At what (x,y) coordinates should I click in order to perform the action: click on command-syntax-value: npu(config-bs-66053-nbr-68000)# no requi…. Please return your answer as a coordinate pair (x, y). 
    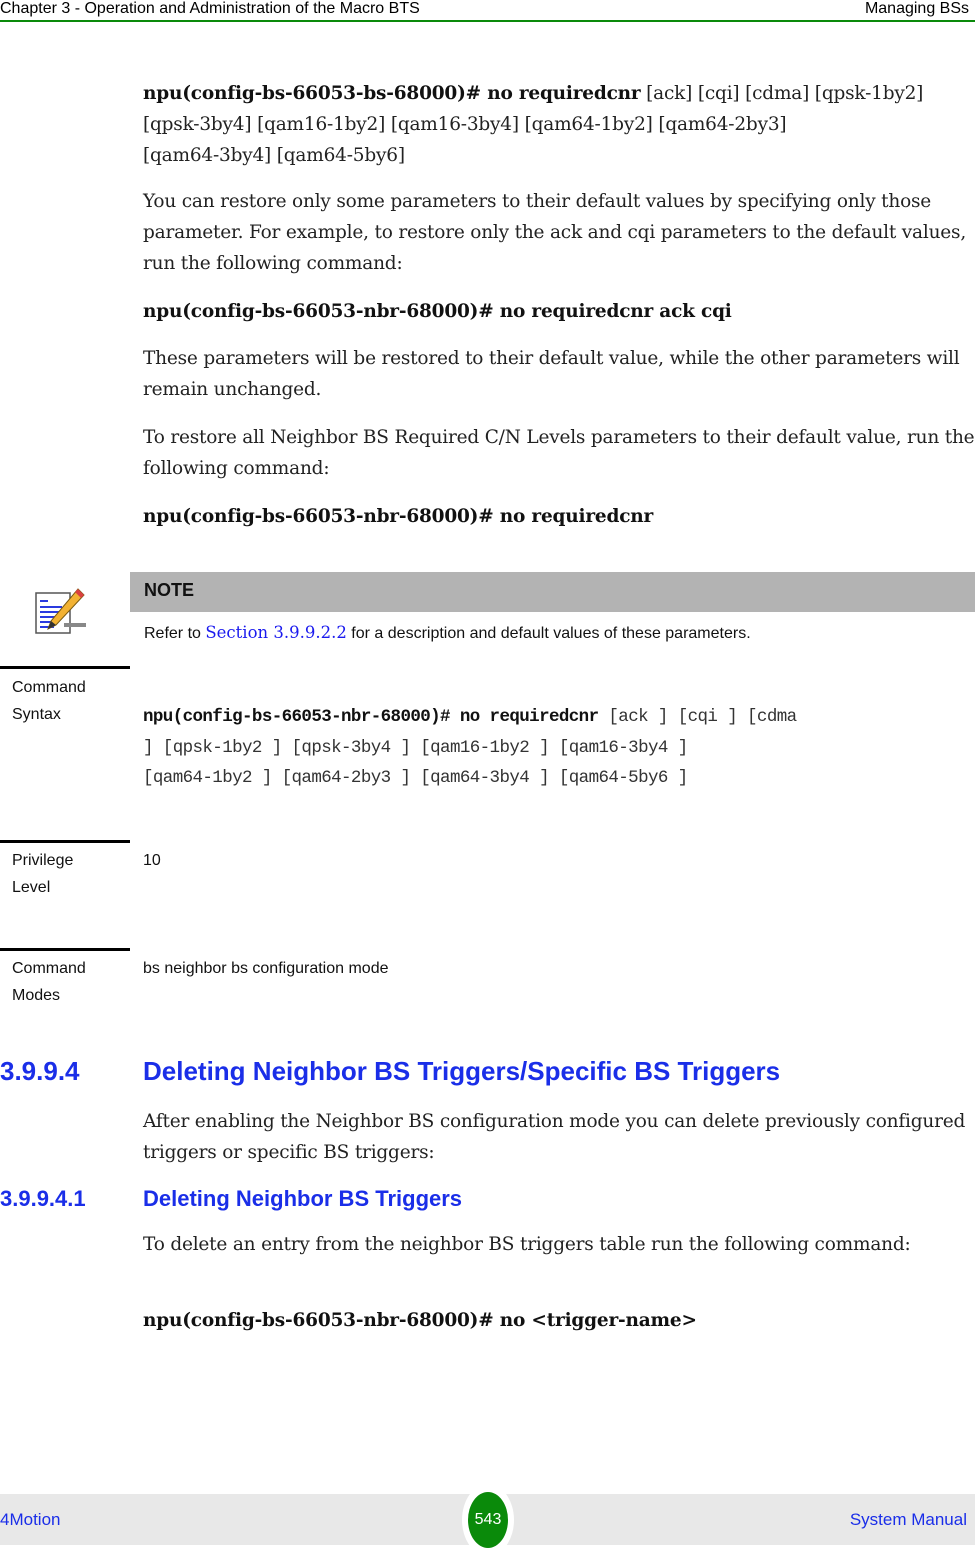
    Looking at the image, I should click on (470, 747).